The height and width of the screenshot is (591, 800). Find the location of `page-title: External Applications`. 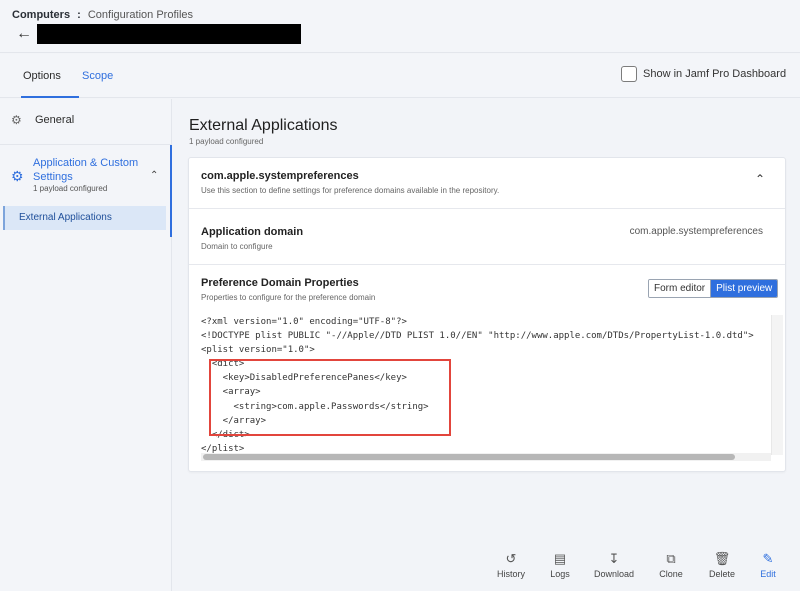

page-title: External Applications is located at coordinates (263, 125).